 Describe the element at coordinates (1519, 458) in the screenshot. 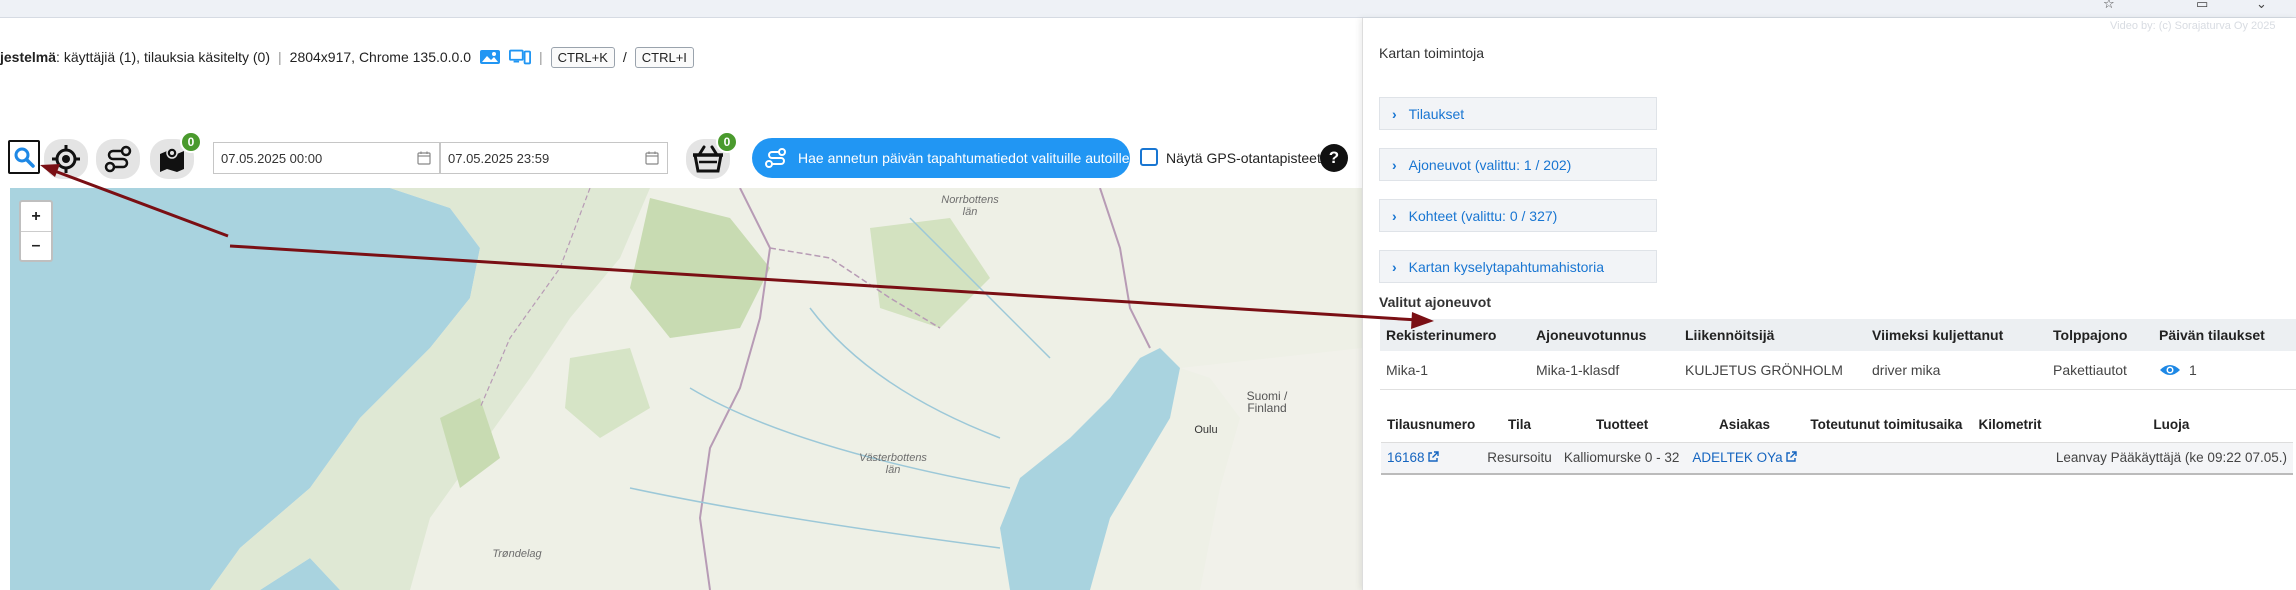

I see `cell-state: Resursoitu` at that location.